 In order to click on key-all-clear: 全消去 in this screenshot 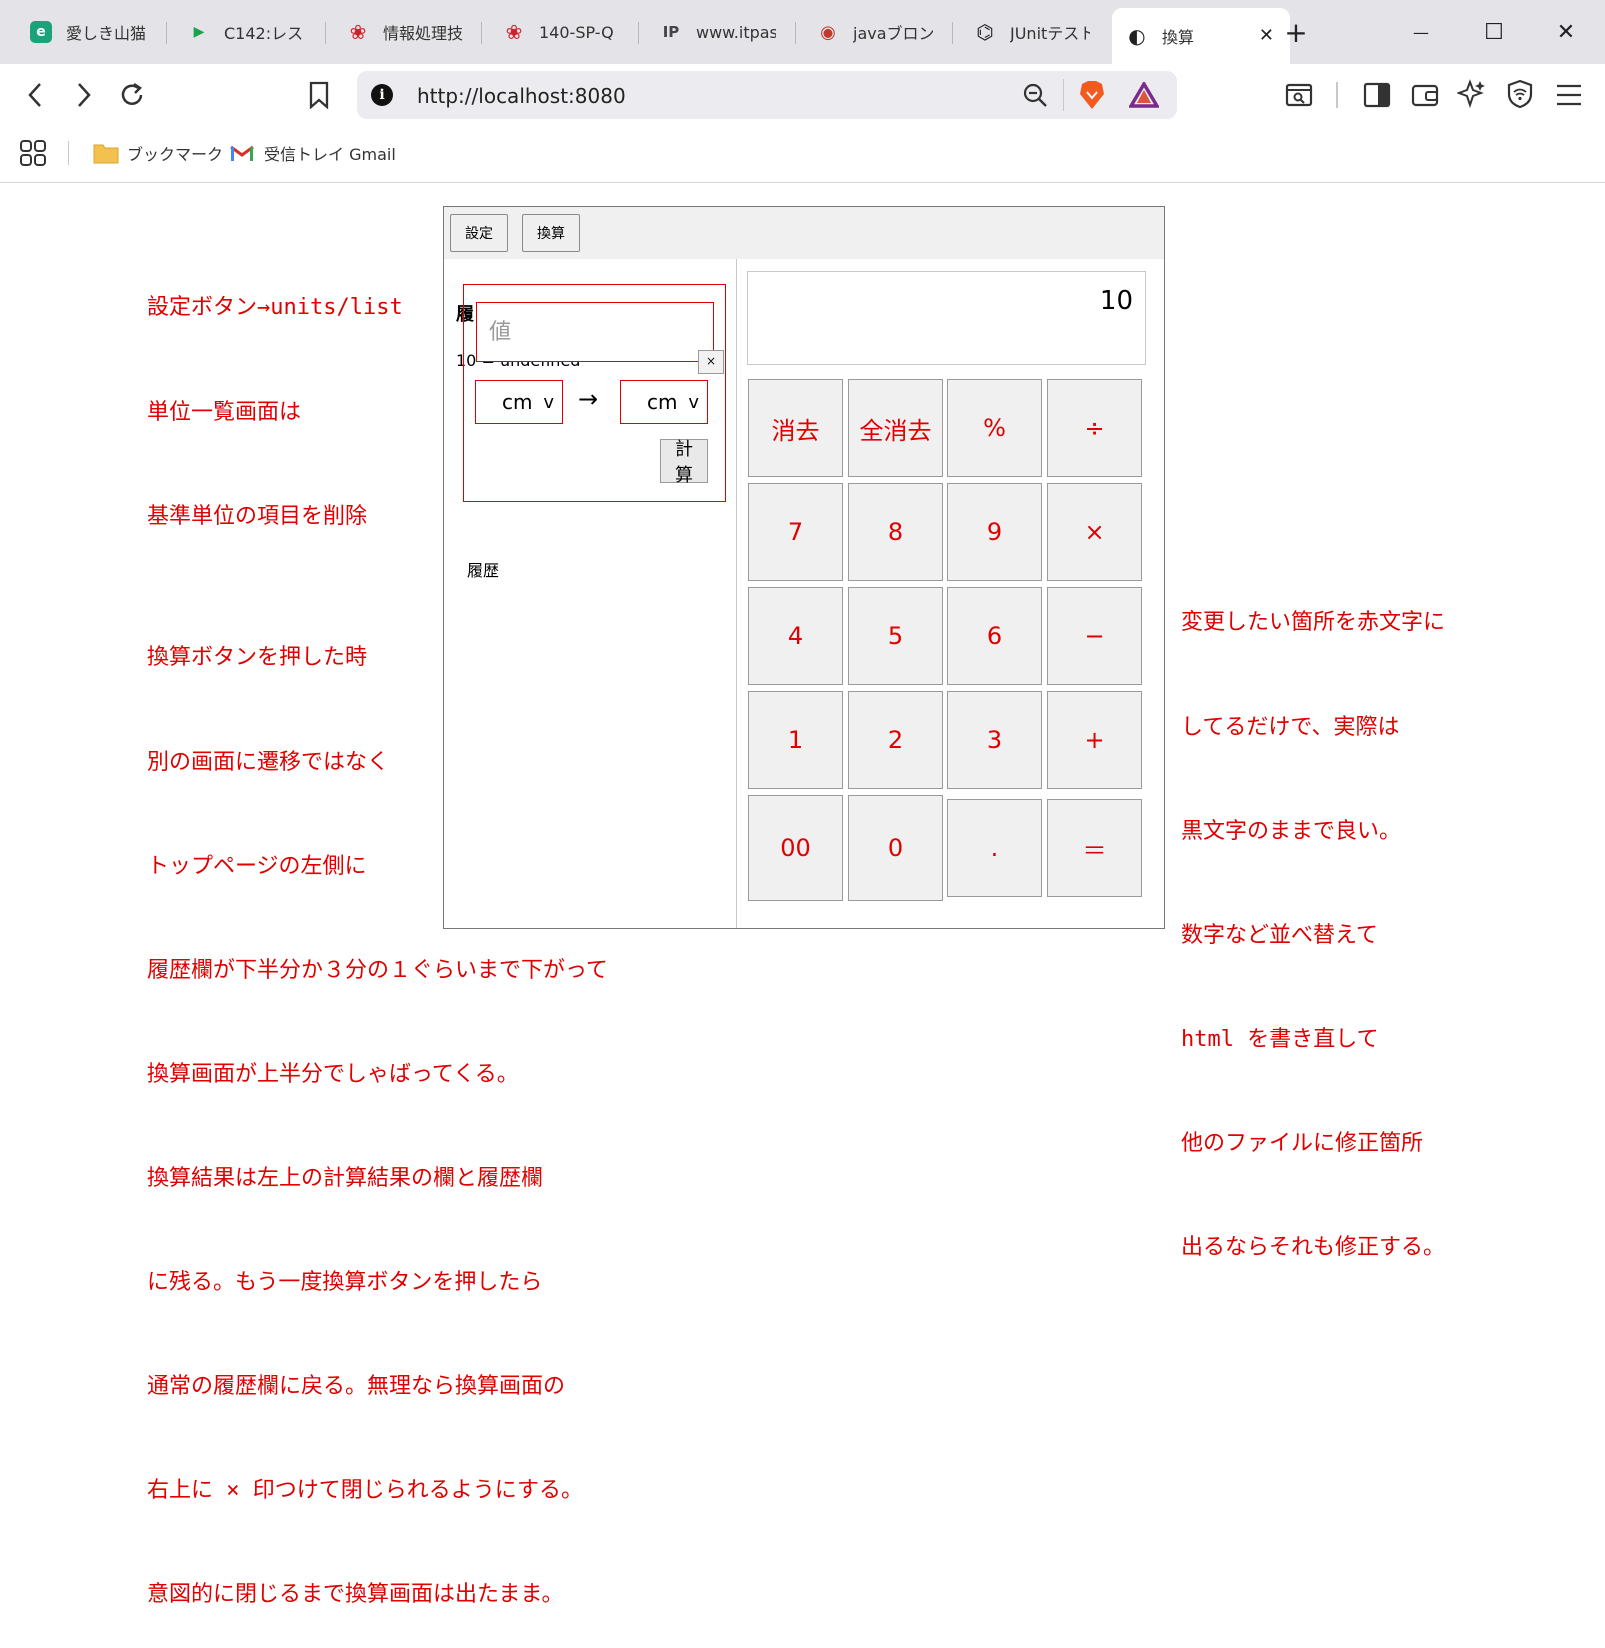, I will do `click(895, 428)`.